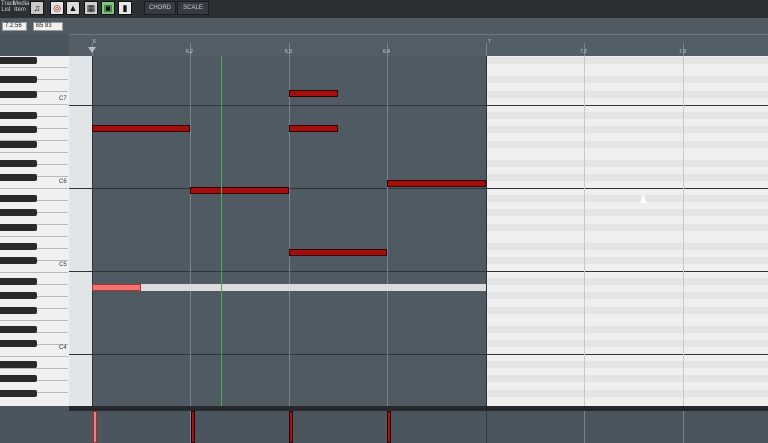  I want to click on ruler-label-6-3: 6.3, so click(288, 52).